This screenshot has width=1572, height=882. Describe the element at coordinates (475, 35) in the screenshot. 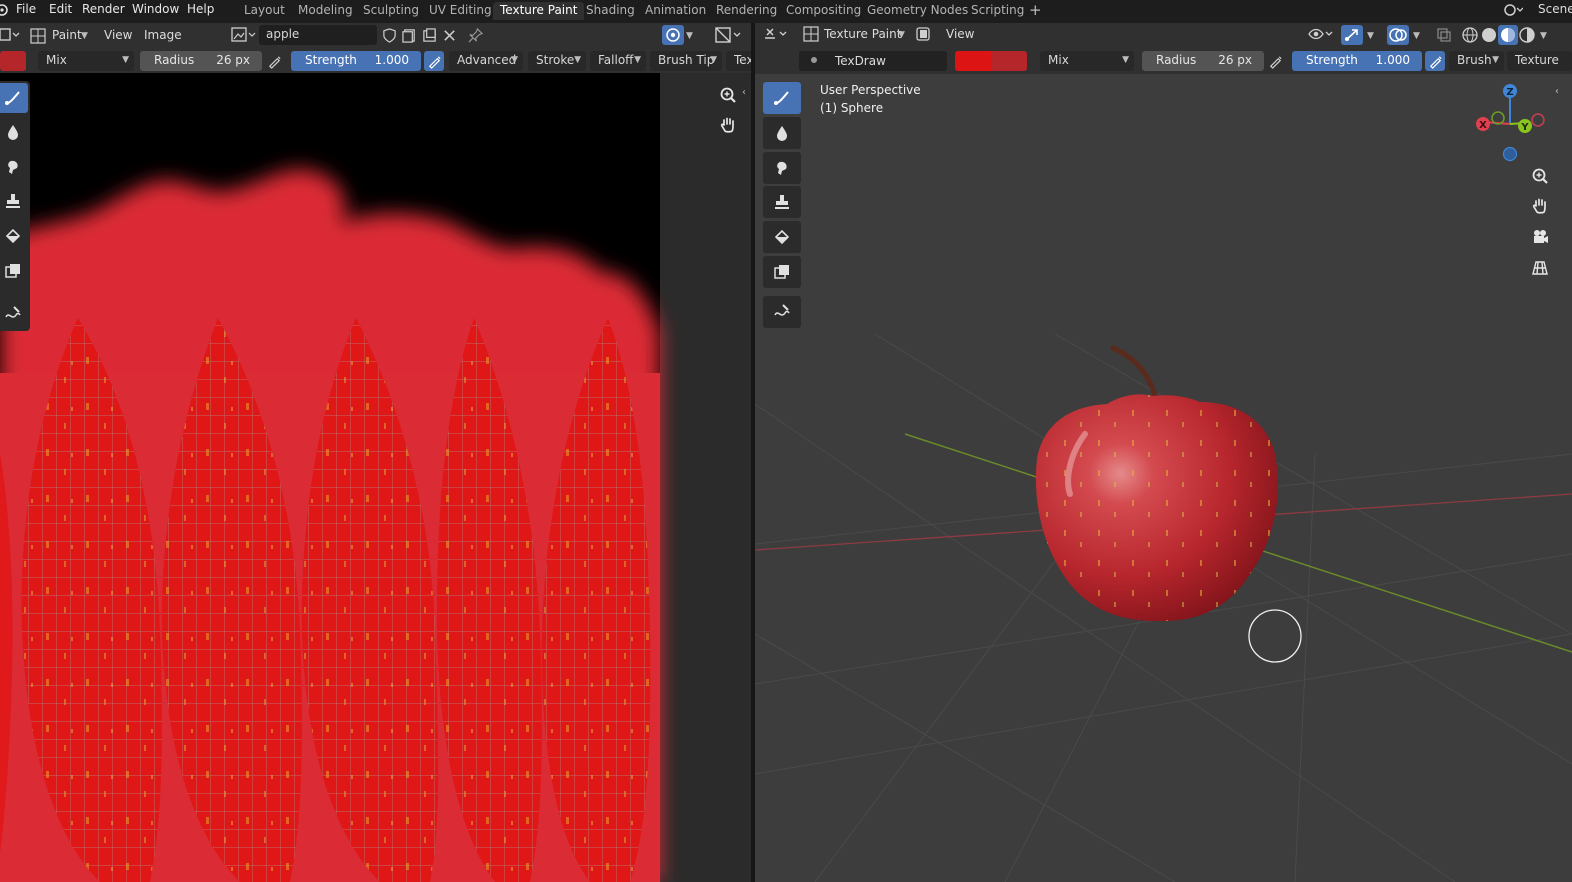

I see `pin-icon` at that location.